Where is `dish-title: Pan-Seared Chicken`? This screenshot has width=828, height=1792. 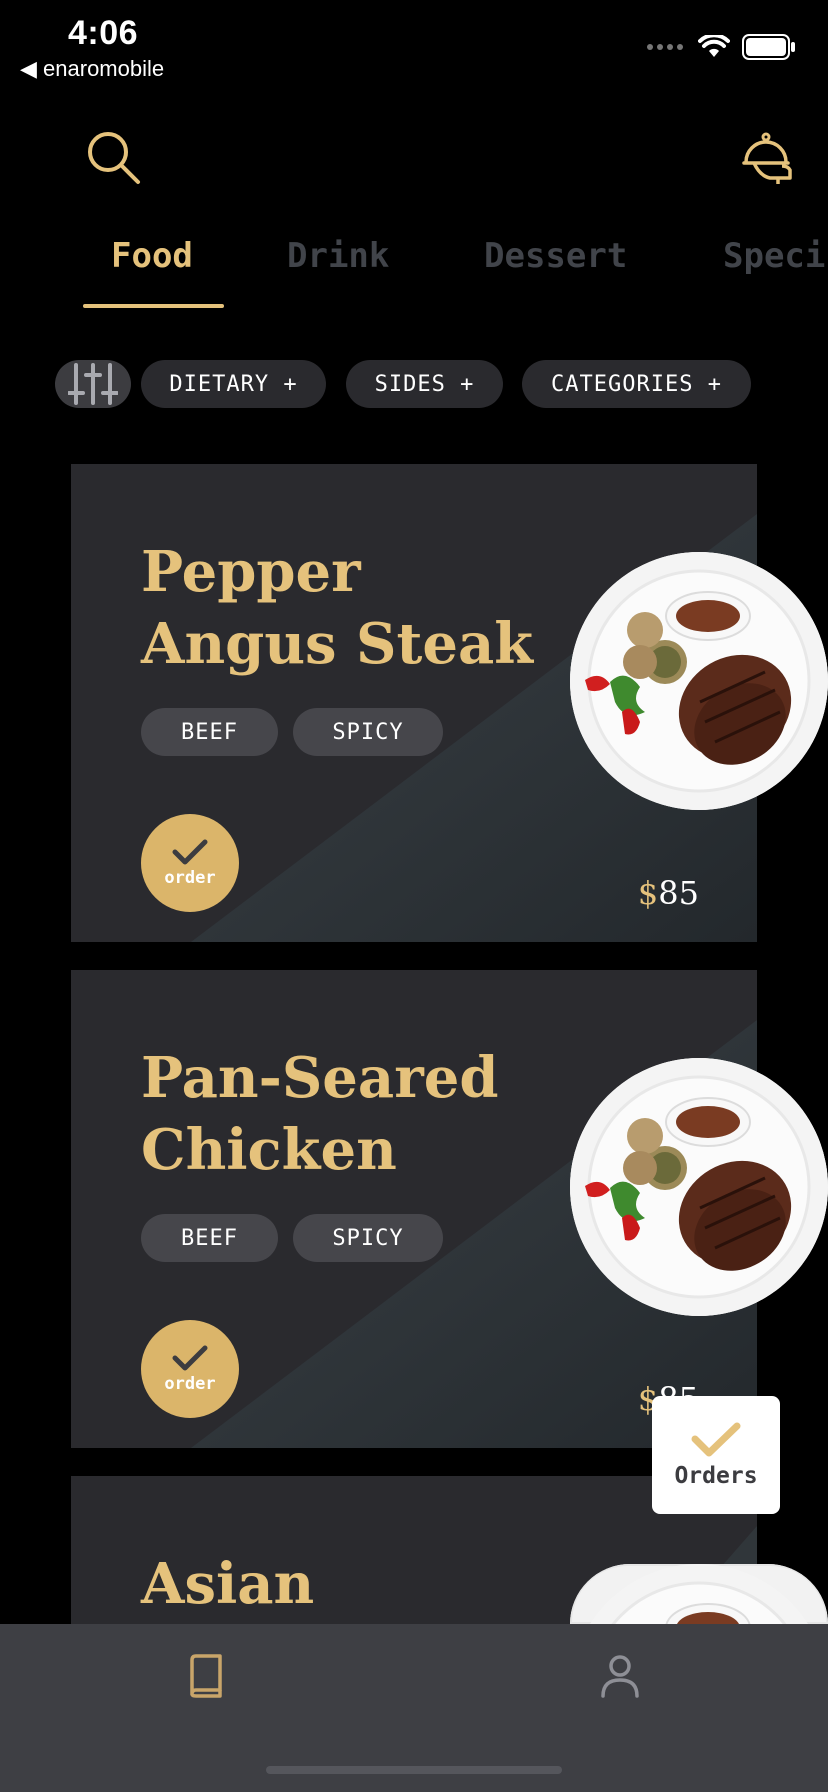
dish-title: Pan-Seared Chicken is located at coordinates (320, 1114).